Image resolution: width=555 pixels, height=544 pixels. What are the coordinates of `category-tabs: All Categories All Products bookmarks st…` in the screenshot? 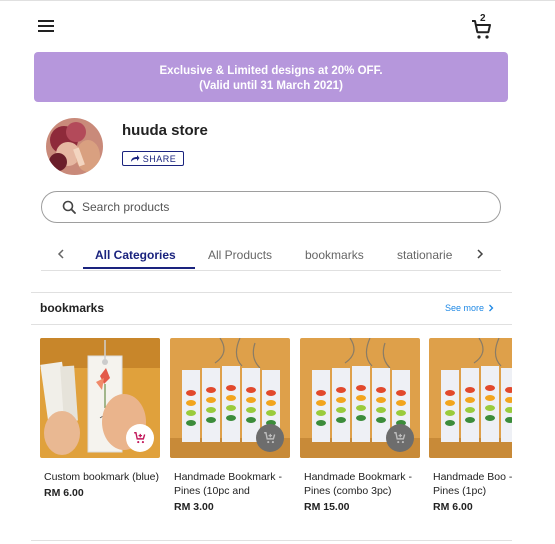 It's located at (271, 254).